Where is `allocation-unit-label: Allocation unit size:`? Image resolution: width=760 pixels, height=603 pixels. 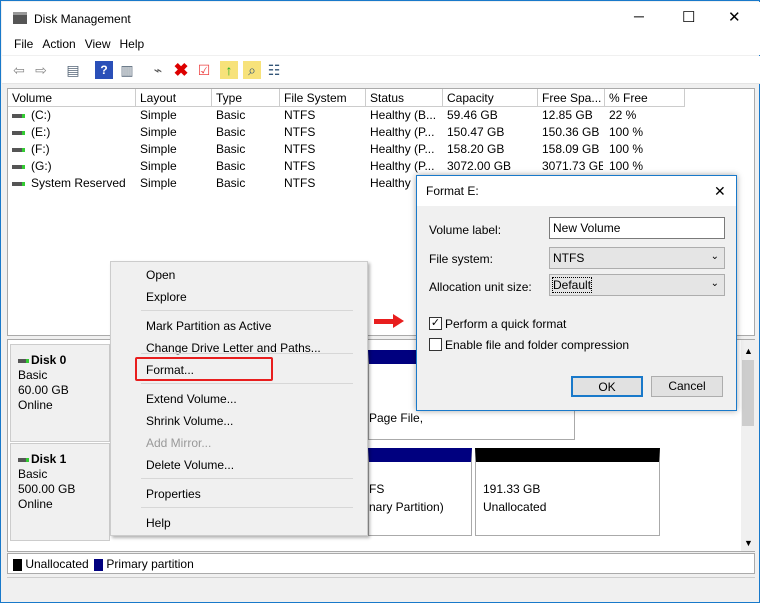
allocation-unit-label: Allocation unit size: is located at coordinates (480, 287).